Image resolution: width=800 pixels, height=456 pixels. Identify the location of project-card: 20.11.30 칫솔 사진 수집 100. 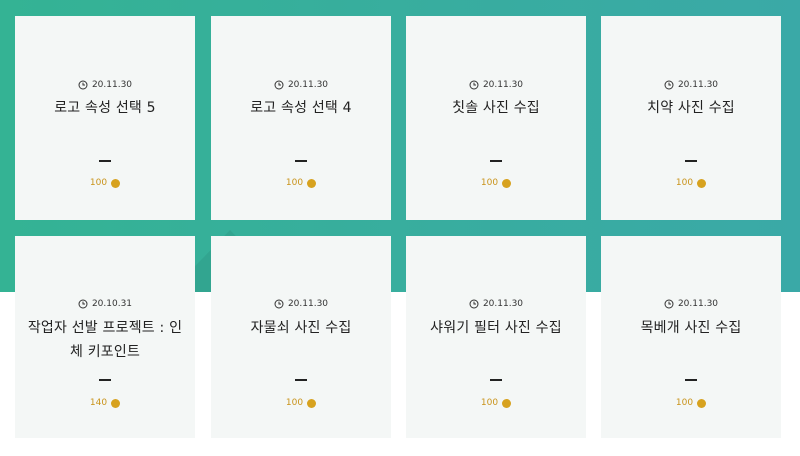
(496, 118).